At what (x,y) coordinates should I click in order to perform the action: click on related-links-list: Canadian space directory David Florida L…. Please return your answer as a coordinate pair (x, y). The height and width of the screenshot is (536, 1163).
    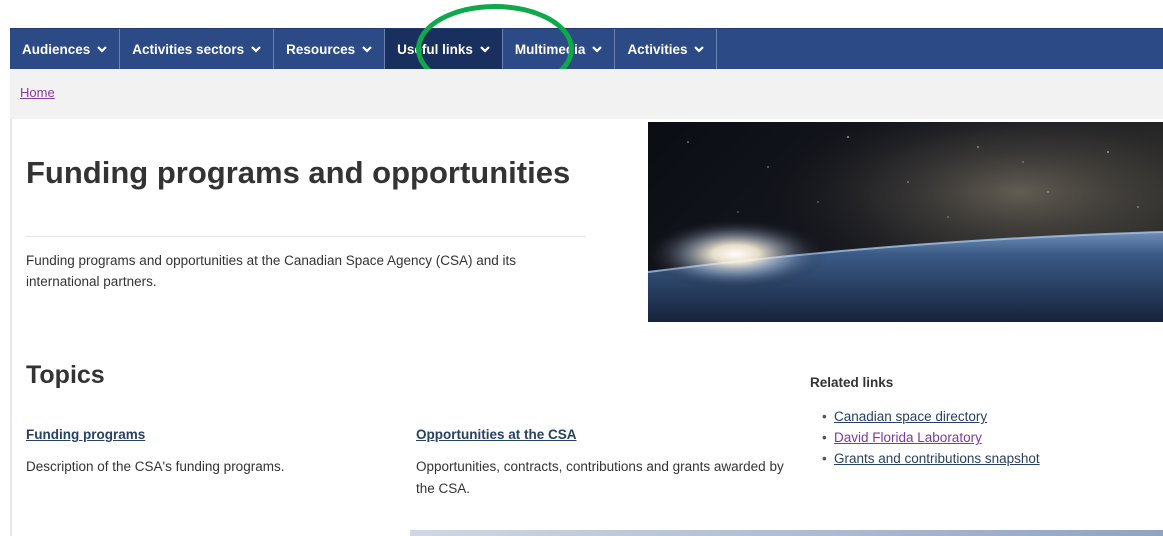
    Looking at the image, I should click on (931, 437).